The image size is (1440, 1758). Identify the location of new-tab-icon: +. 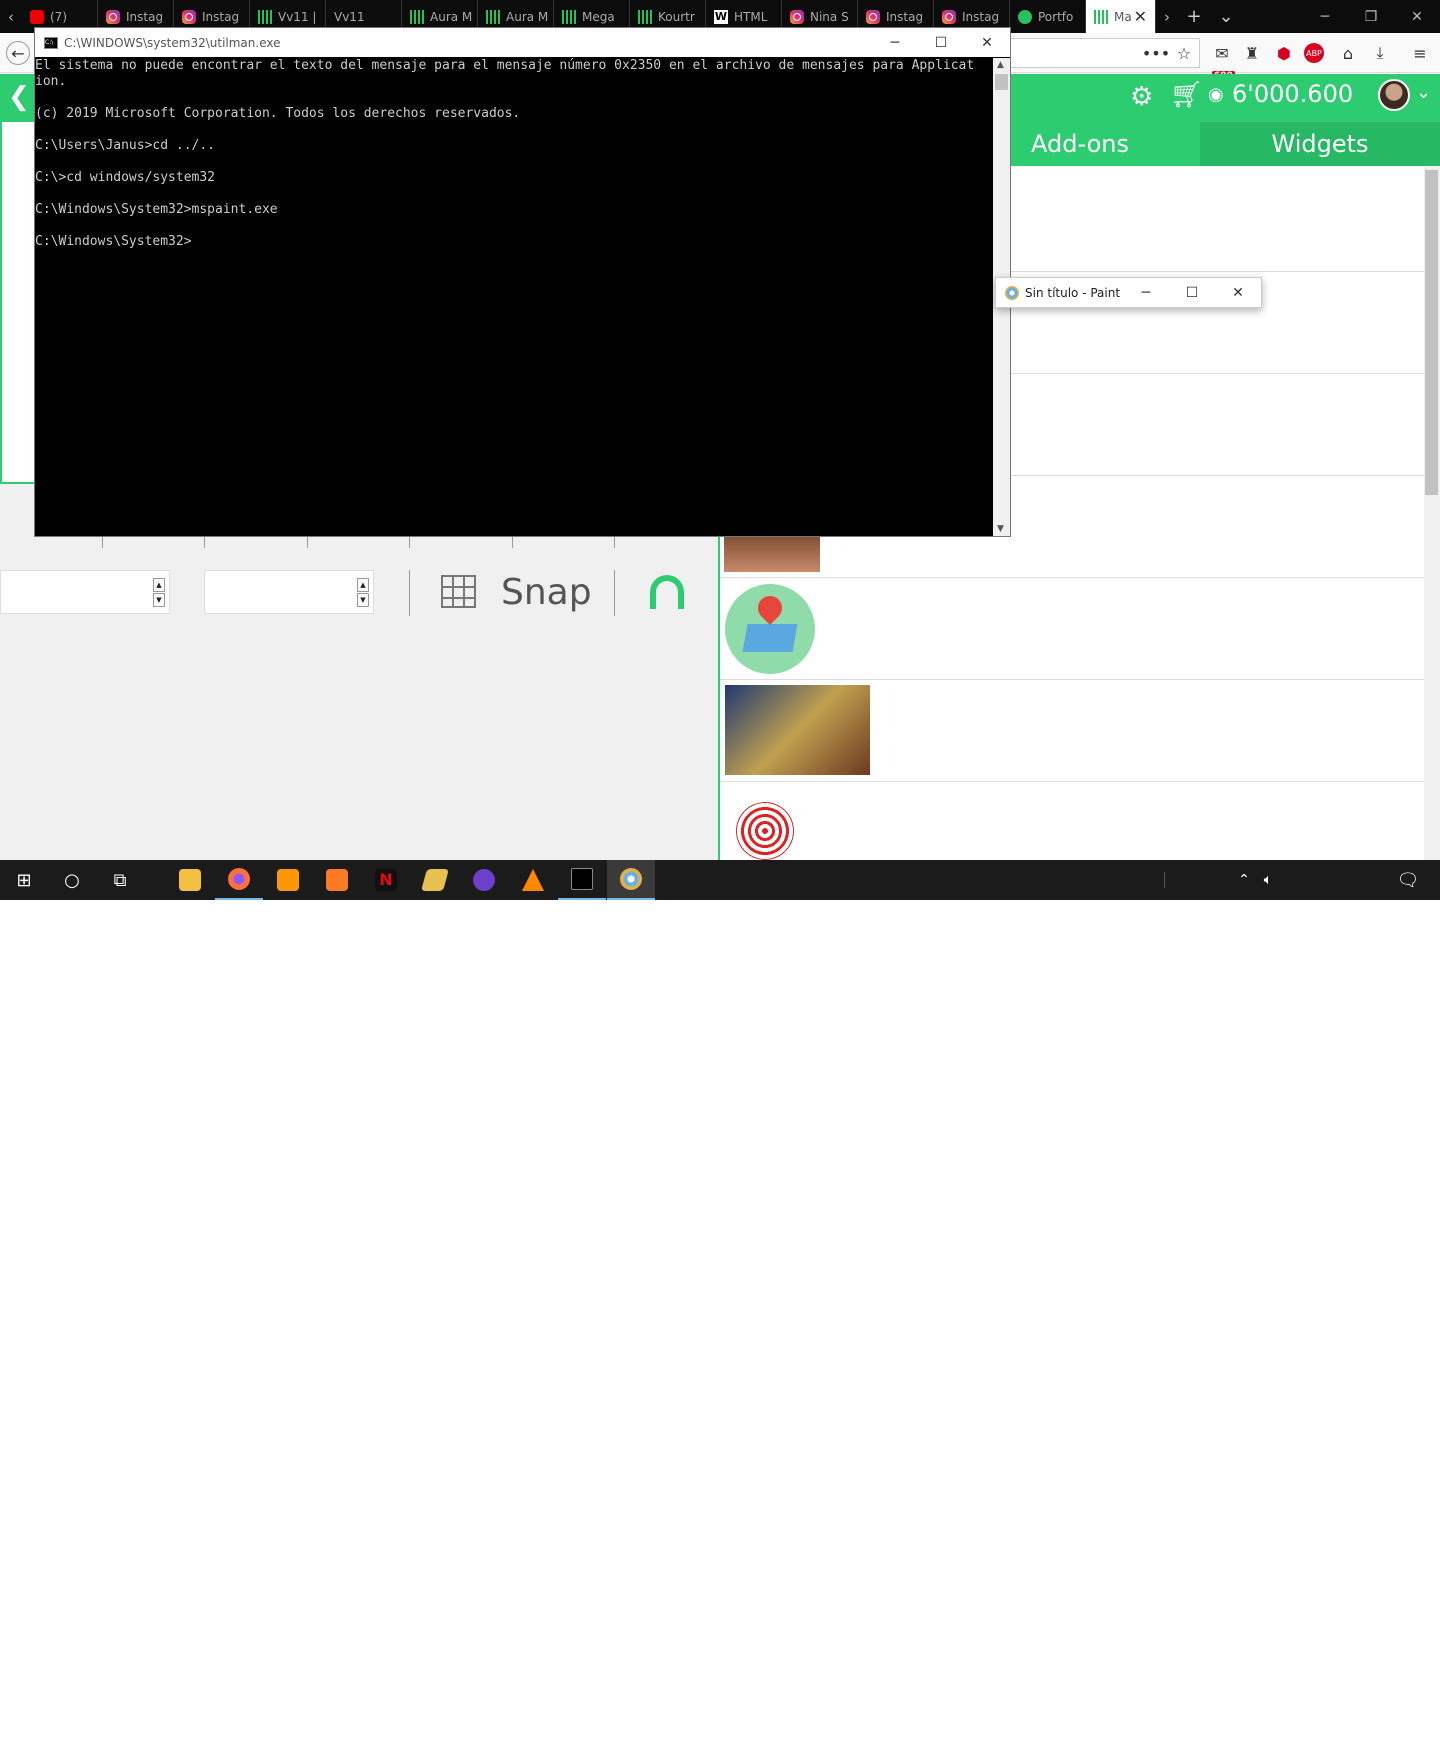
(1194, 16).